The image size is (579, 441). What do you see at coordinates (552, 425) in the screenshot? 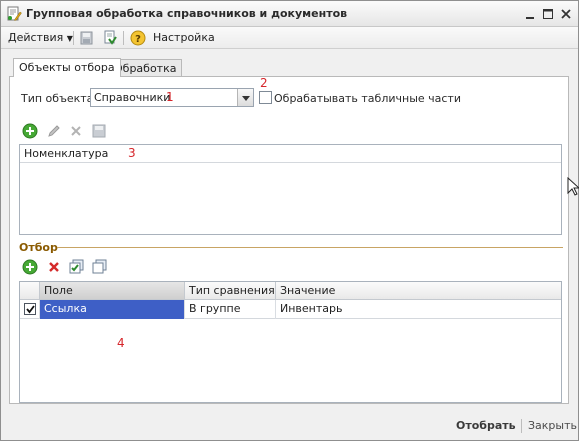
I see `close-button: Закрыть` at bounding box center [552, 425].